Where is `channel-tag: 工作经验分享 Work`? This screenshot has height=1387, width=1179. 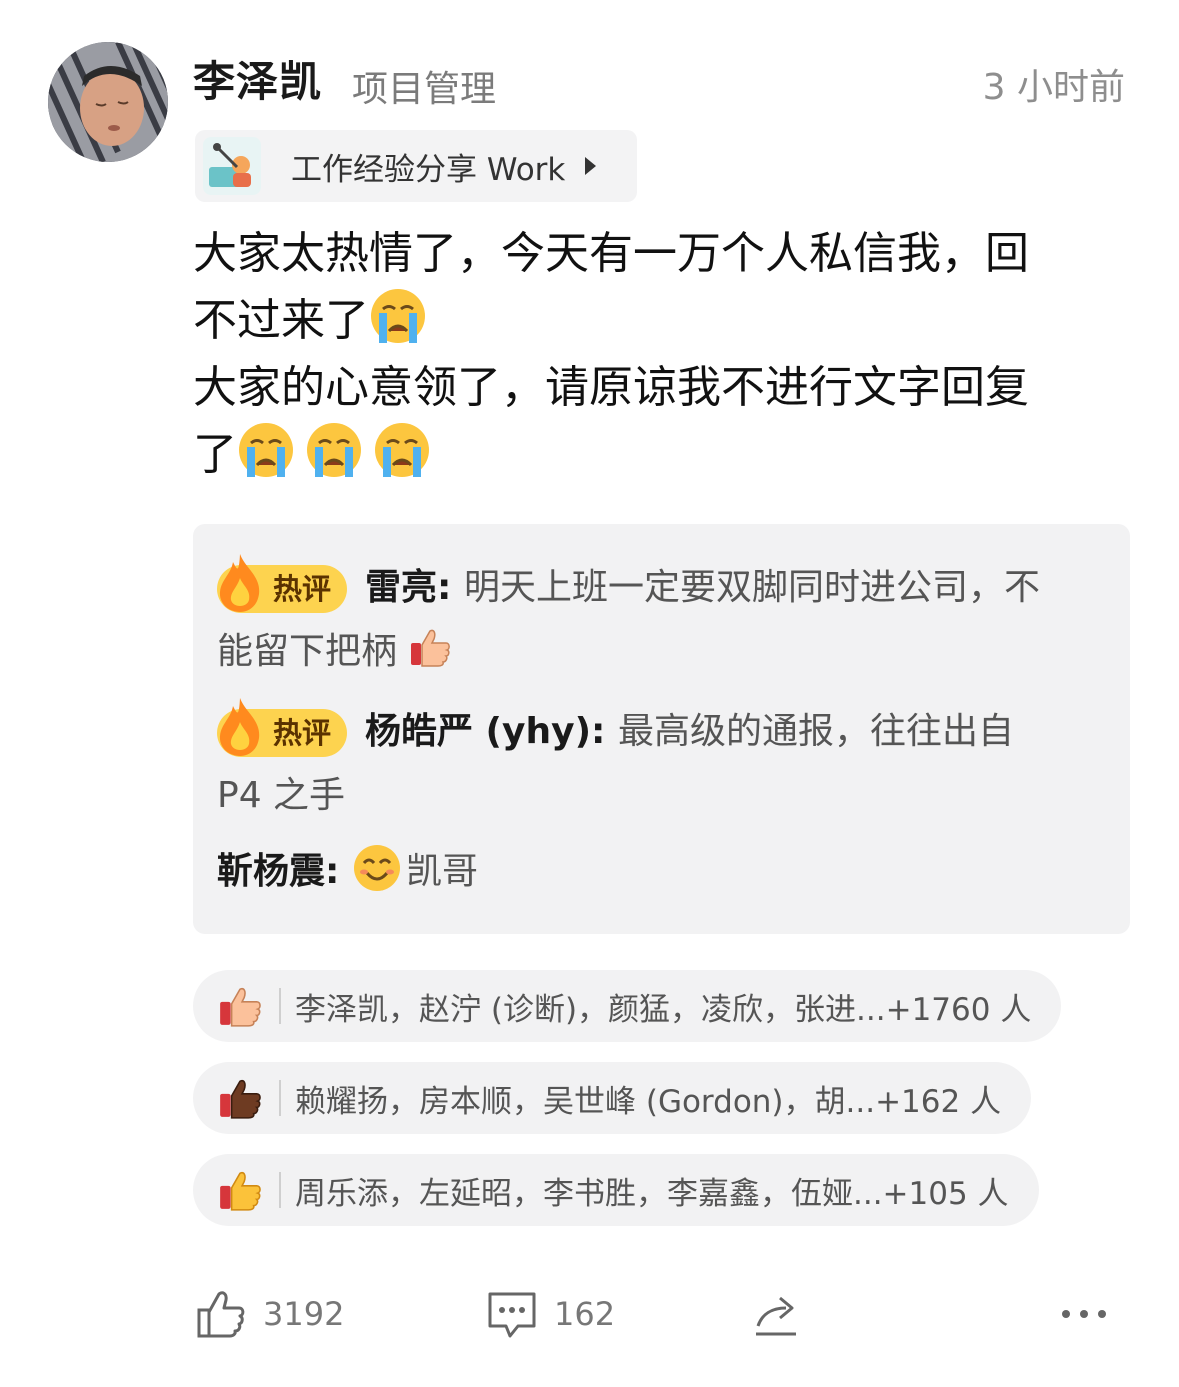 channel-tag: 工作经验分享 Work is located at coordinates (416, 166).